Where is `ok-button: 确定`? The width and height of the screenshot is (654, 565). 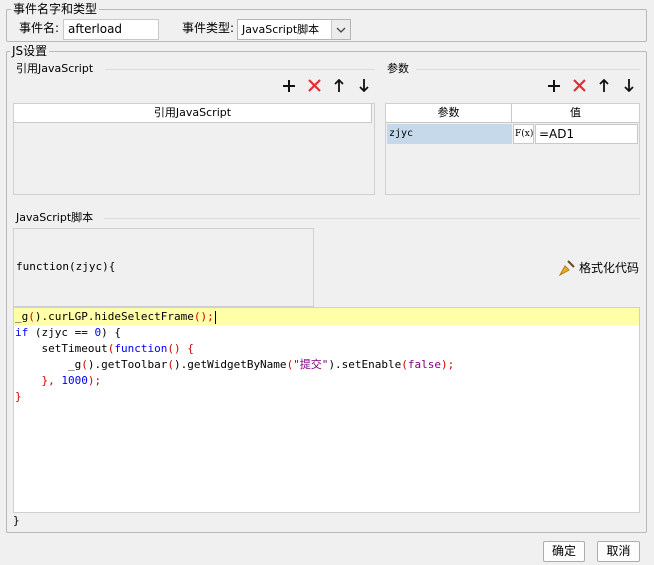
ok-button: 确定 is located at coordinates (564, 551).